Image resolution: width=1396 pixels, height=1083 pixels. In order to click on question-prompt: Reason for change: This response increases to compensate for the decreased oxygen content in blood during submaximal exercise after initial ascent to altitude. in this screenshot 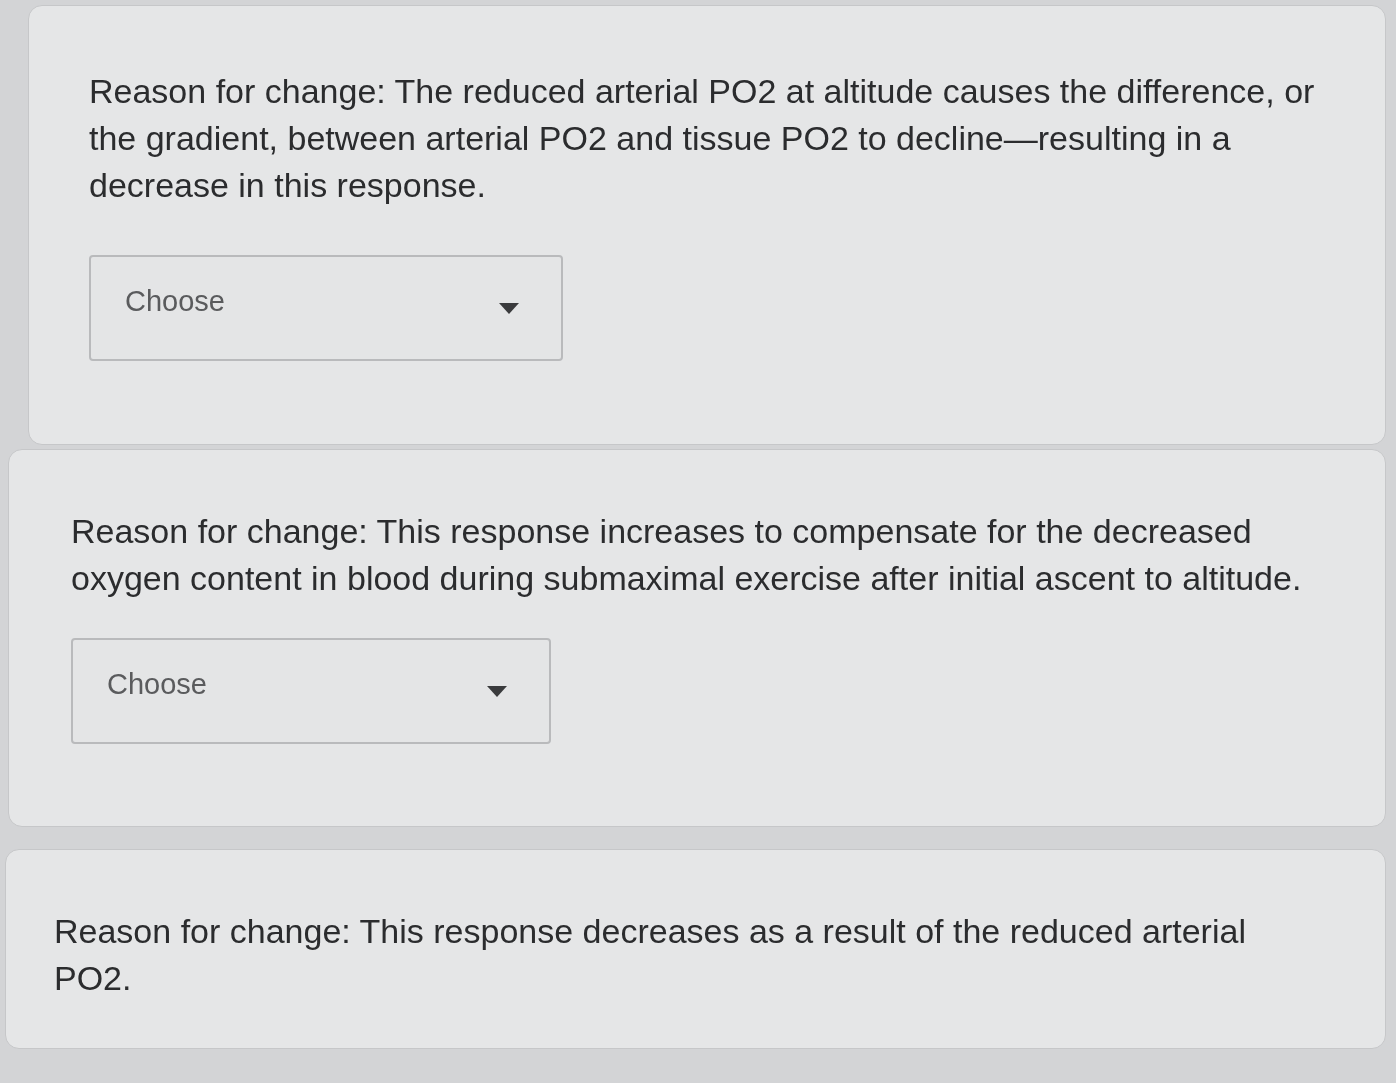, I will do `click(687, 555)`.